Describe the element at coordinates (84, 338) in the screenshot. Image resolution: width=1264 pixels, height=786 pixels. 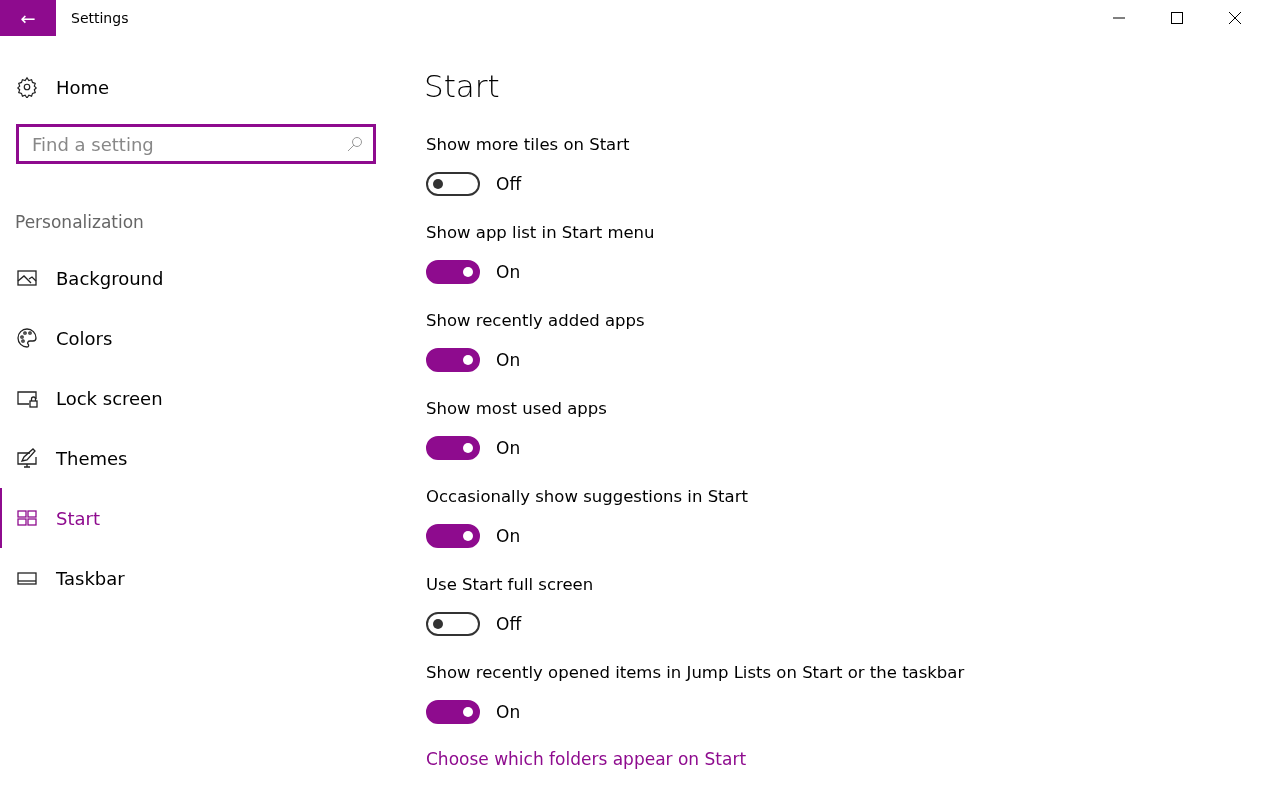
I see `sidebar-item-label: Colors` at that location.